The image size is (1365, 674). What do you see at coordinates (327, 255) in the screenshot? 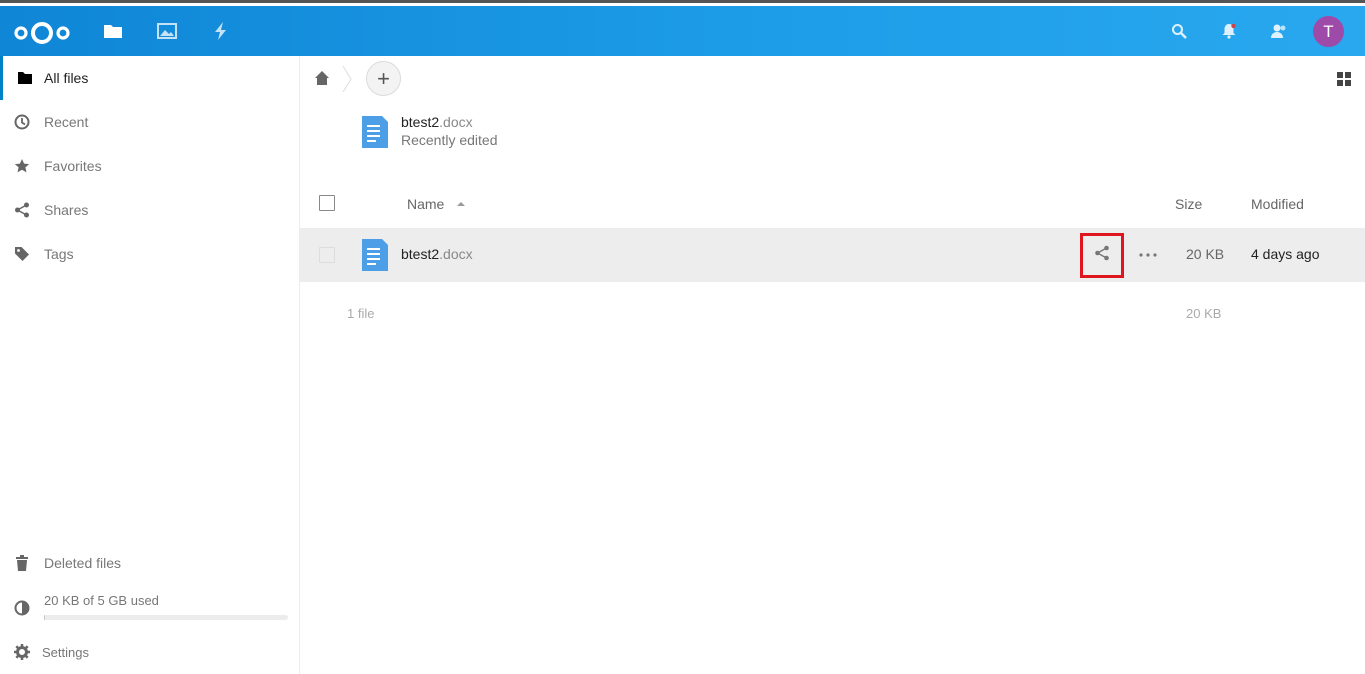
I see `row-checkbox` at bounding box center [327, 255].